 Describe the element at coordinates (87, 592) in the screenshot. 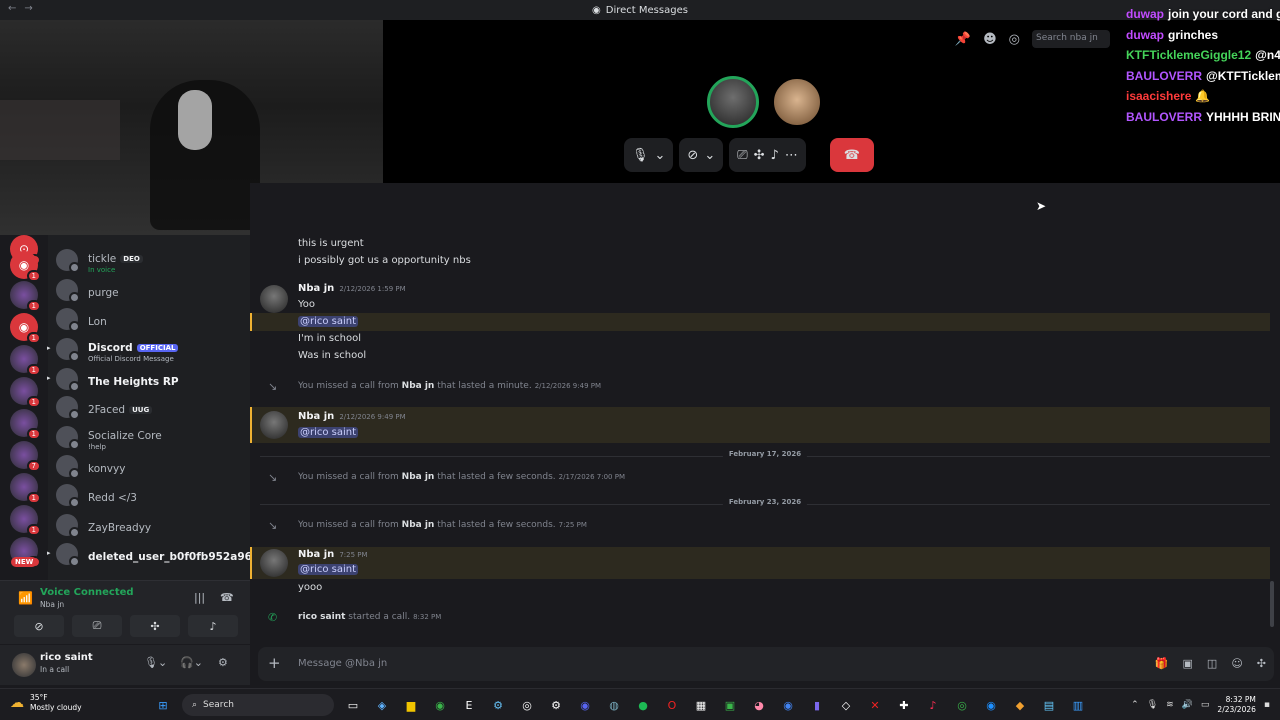

I see `voice-status: Voice Connected` at that location.